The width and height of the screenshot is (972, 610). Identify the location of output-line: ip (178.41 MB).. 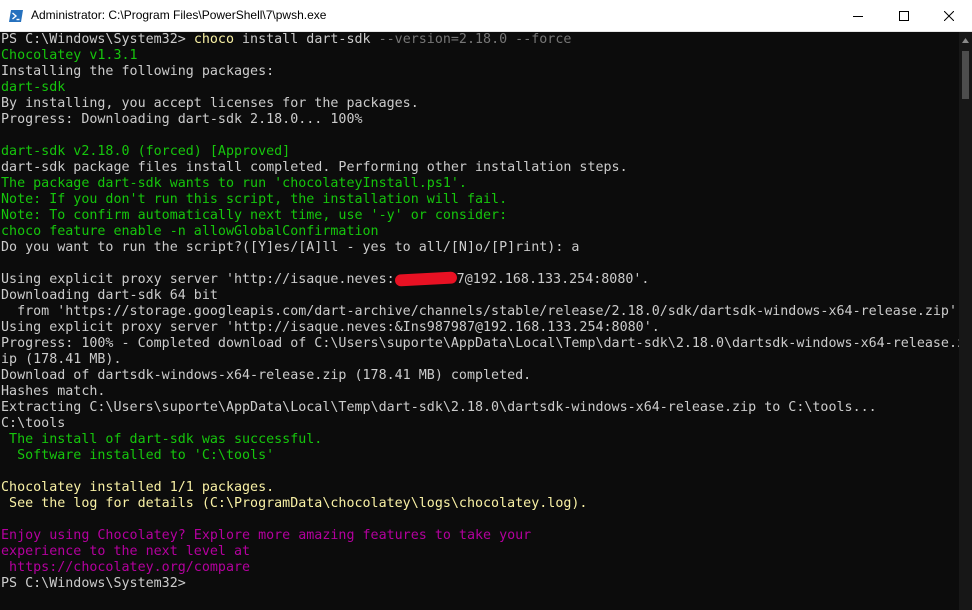
(61, 359).